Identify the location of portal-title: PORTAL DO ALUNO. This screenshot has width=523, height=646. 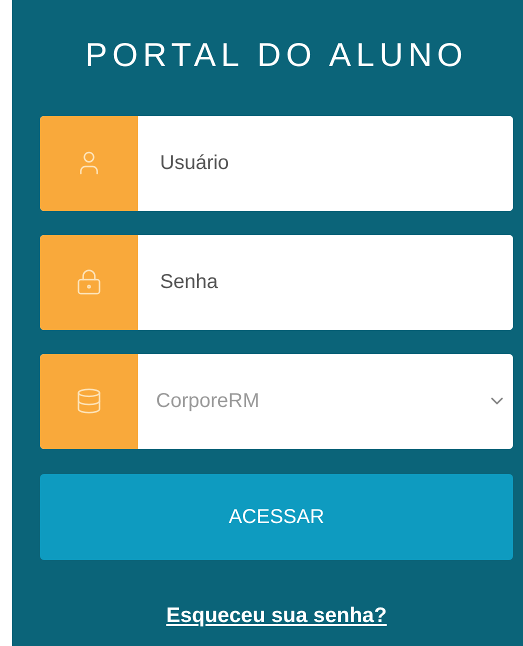
(276, 55).